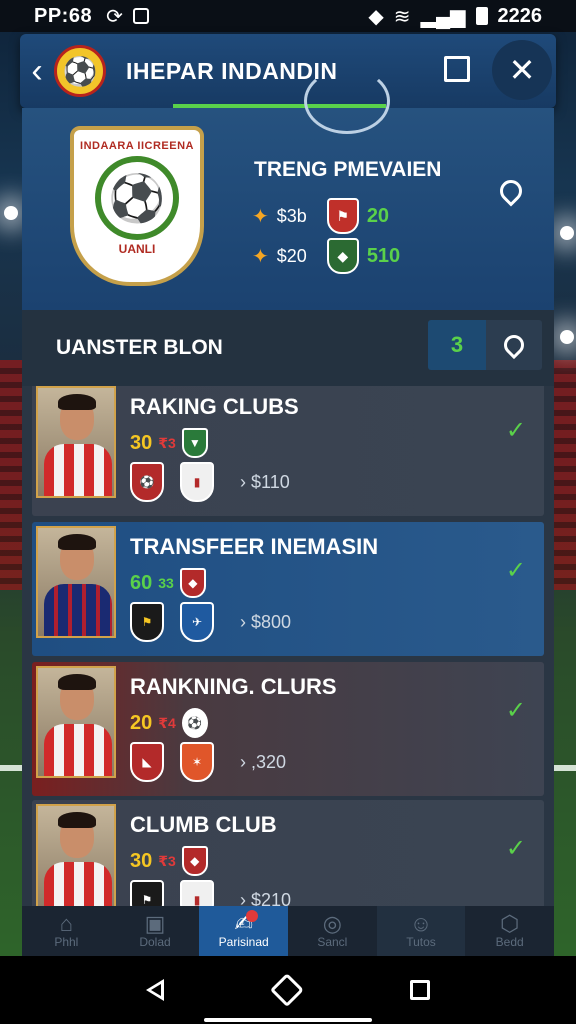  I want to click on sync-icon: ⟳, so click(114, 16).